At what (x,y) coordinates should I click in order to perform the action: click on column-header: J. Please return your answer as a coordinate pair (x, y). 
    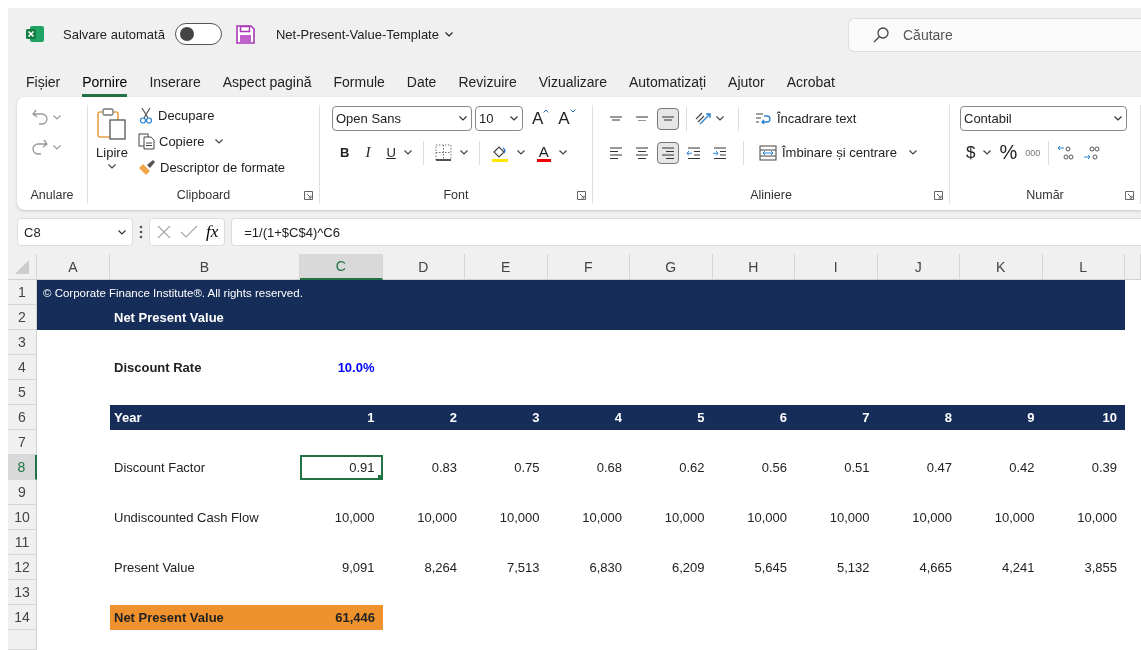
    Looking at the image, I should click on (918, 267).